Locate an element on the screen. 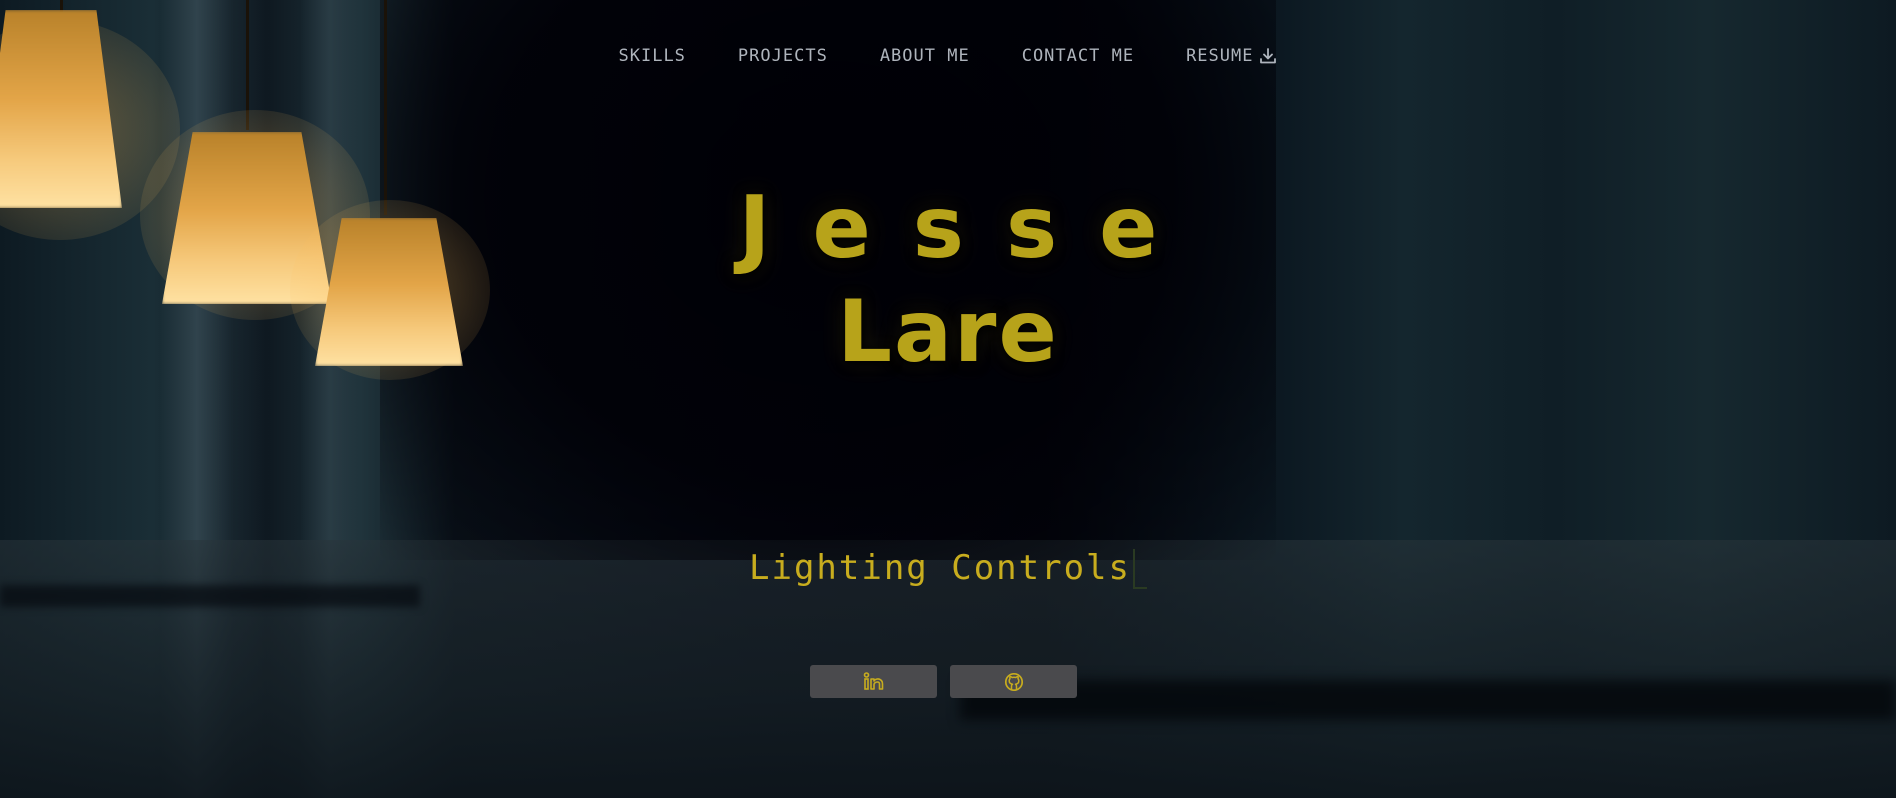  nav-resume: RESUME is located at coordinates (1231, 56).